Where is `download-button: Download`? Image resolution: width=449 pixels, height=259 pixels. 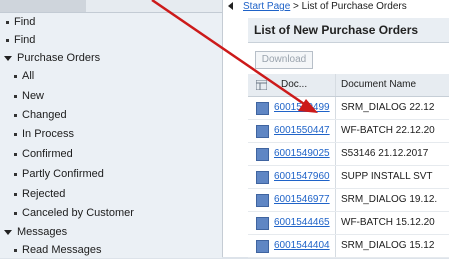
download-button: Download is located at coordinates (284, 60).